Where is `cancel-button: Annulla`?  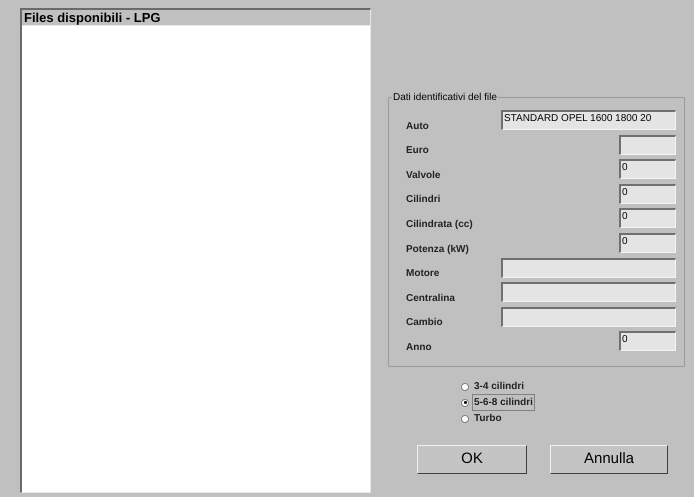
cancel-button: Annulla is located at coordinates (609, 459).